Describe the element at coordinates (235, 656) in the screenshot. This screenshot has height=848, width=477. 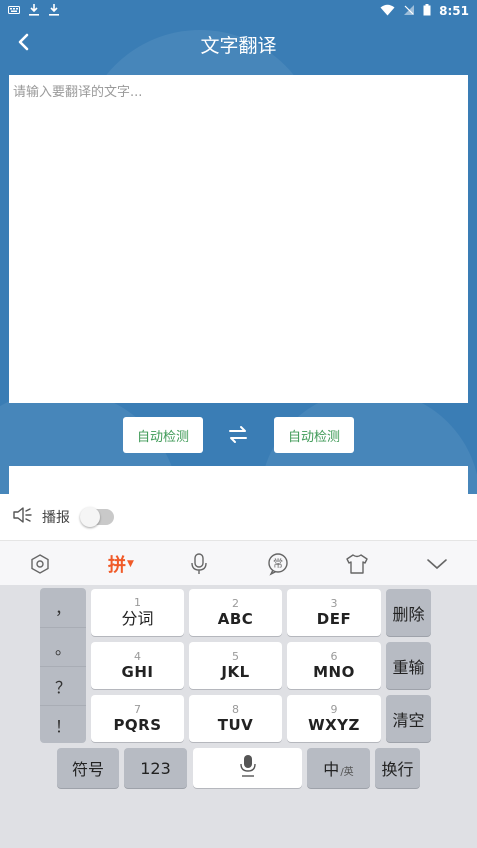
I see `key-number: 5` at that location.